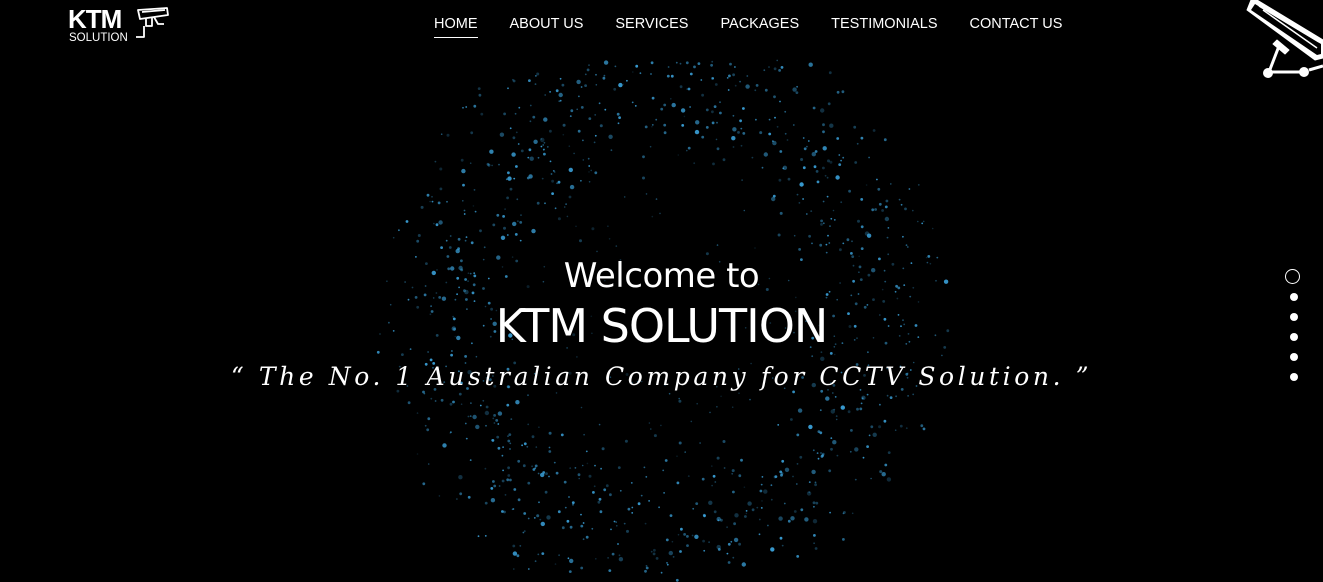 Image resolution: width=1323 pixels, height=582 pixels. What do you see at coordinates (1016, 26) in the screenshot?
I see `nav-contact-us: CONTACT US` at bounding box center [1016, 26].